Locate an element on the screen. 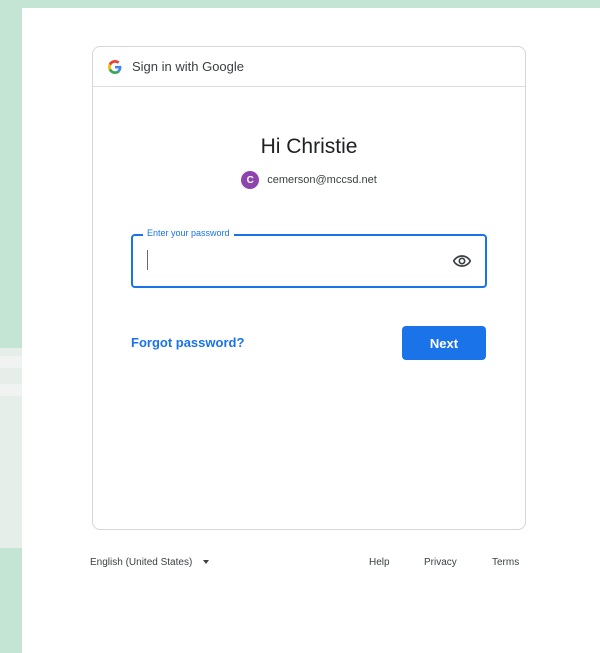 This screenshot has height=653, width=600. account-chip: C cemerson@mccsd.net is located at coordinates (309, 180).